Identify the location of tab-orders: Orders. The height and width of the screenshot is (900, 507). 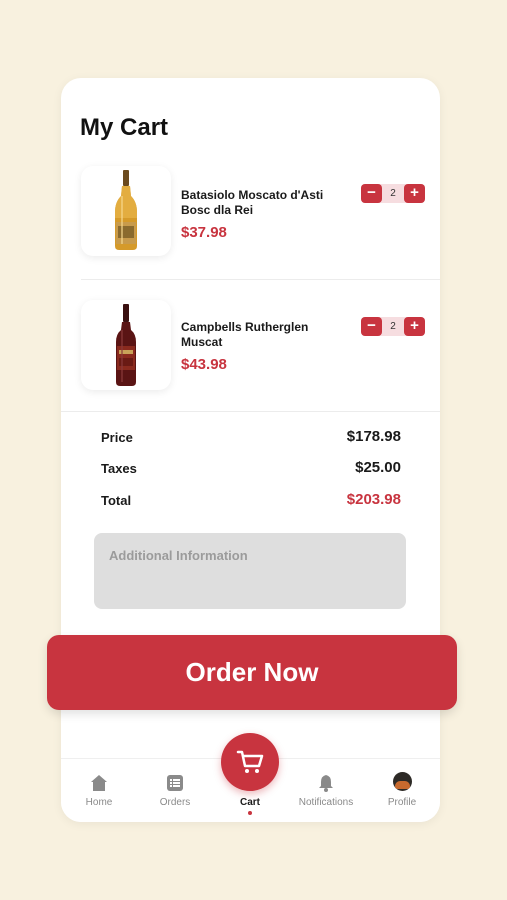
(175, 790).